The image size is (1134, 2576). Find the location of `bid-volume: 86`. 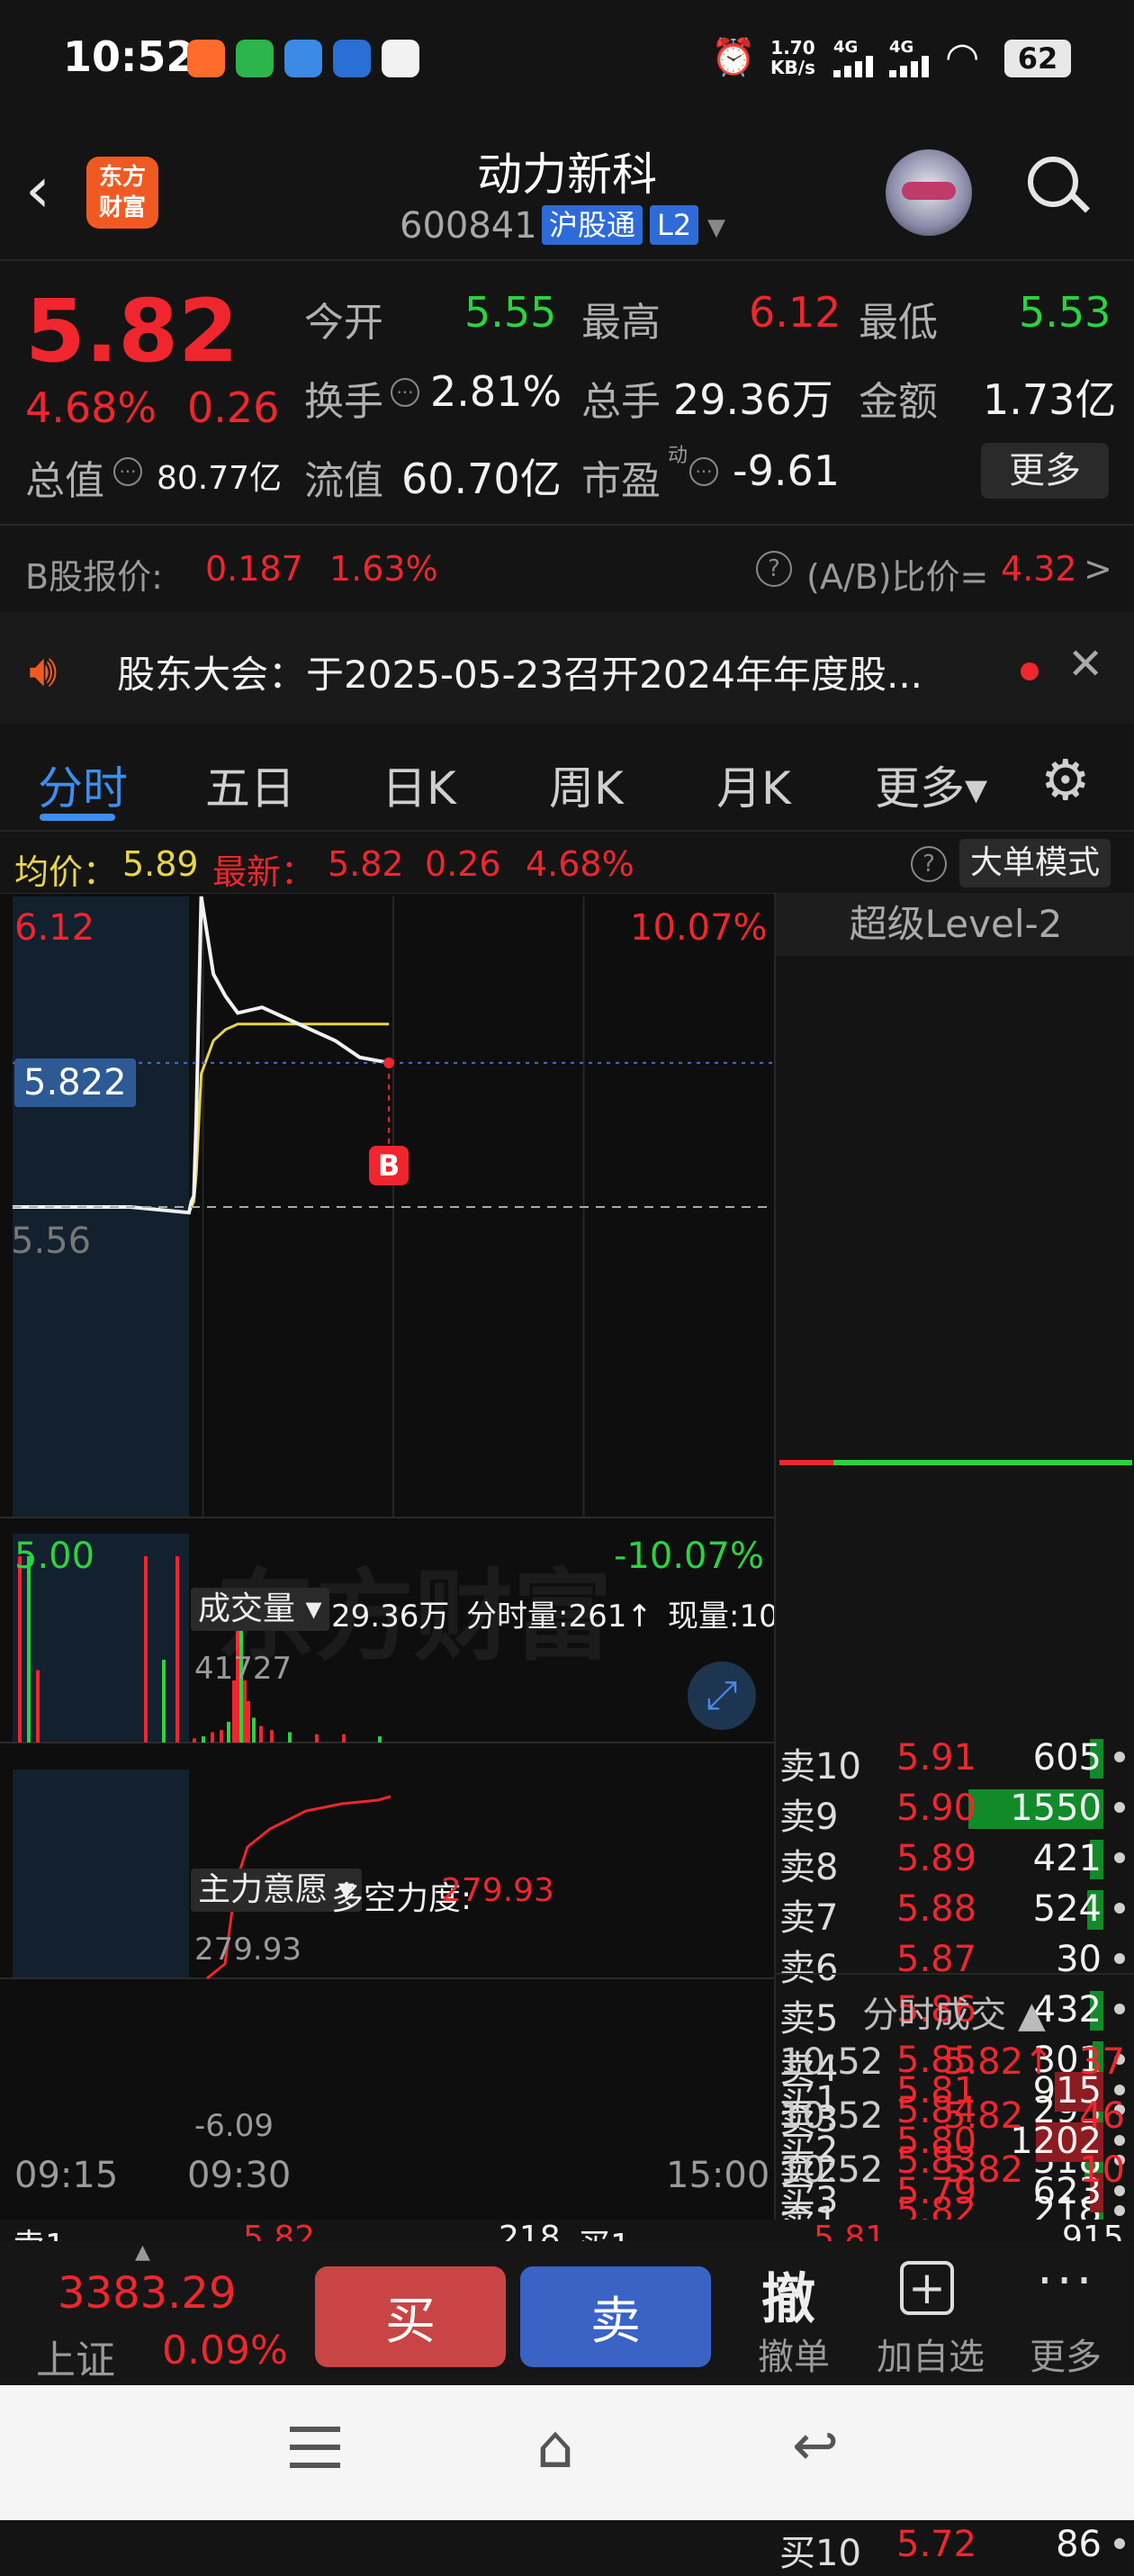

bid-volume: 86 is located at coordinates (1079, 2544).